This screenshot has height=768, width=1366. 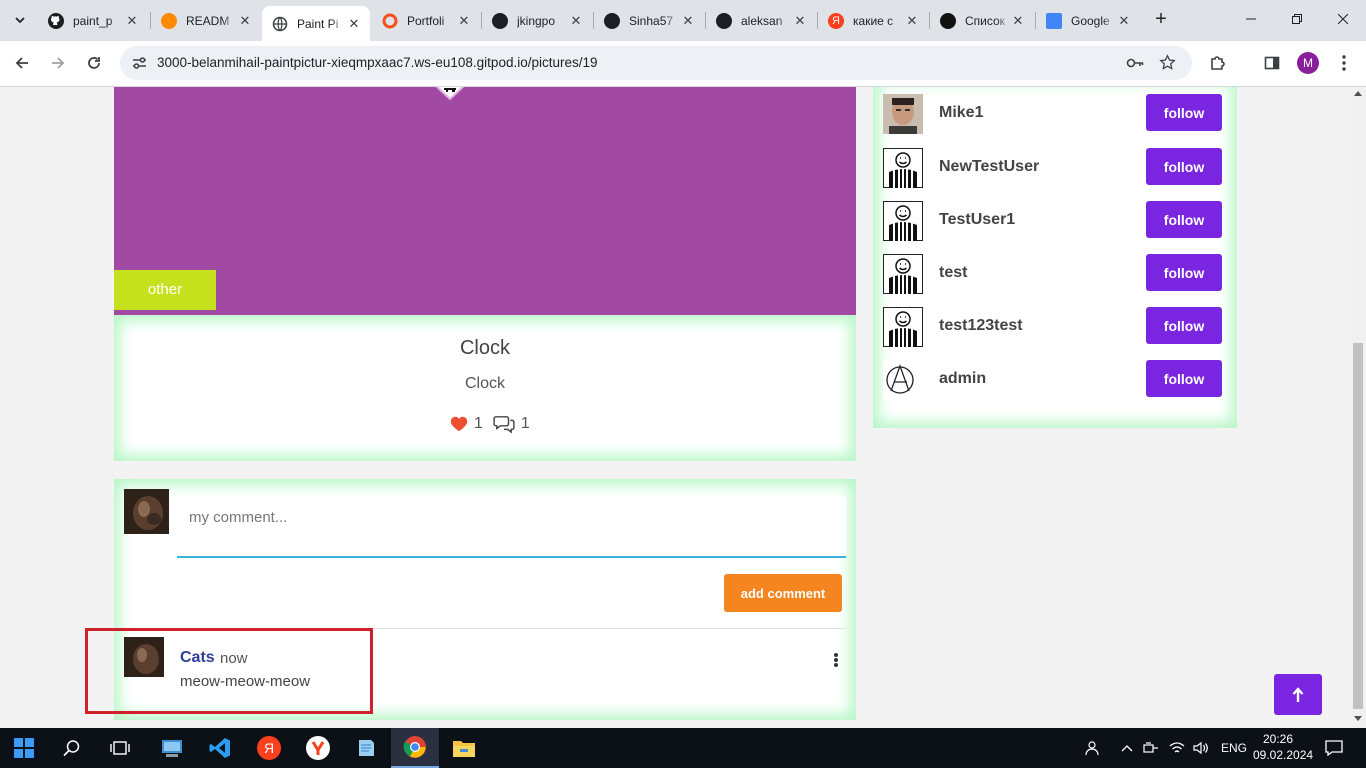 I want to click on arrow-right-icon, so click(x=58, y=63).